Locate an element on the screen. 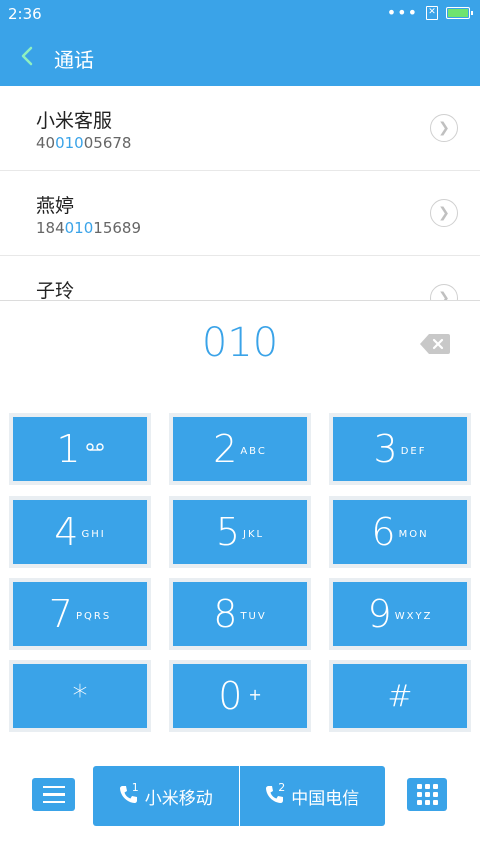 This screenshot has width=480, height=853. key-9: 9 WXYZ is located at coordinates (400, 614).